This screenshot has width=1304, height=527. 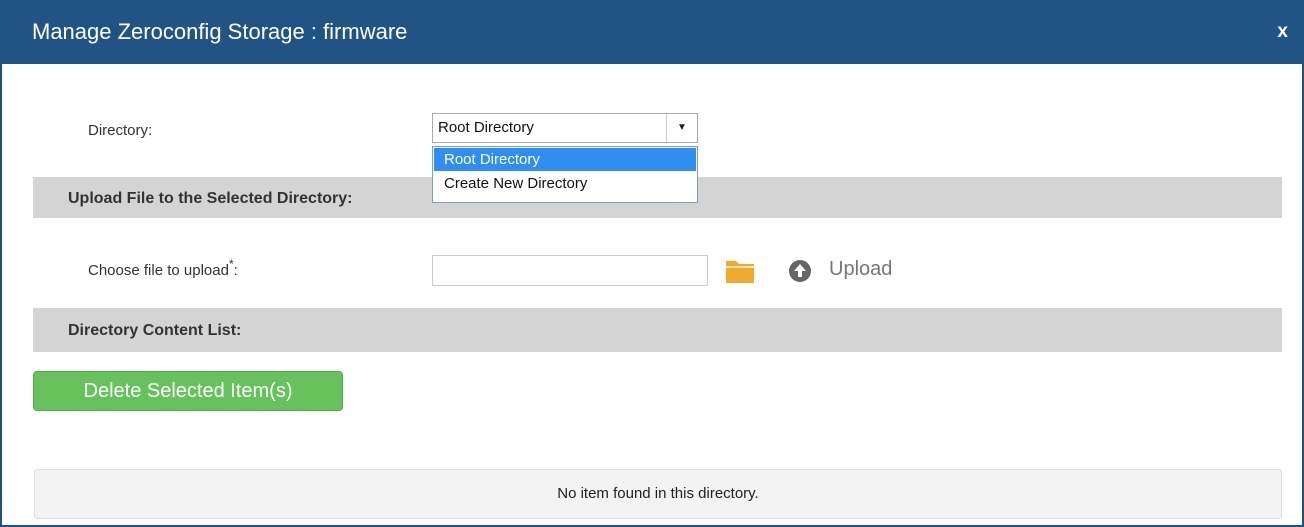 I want to click on choose-file-label-colon: :, so click(x=235, y=270).